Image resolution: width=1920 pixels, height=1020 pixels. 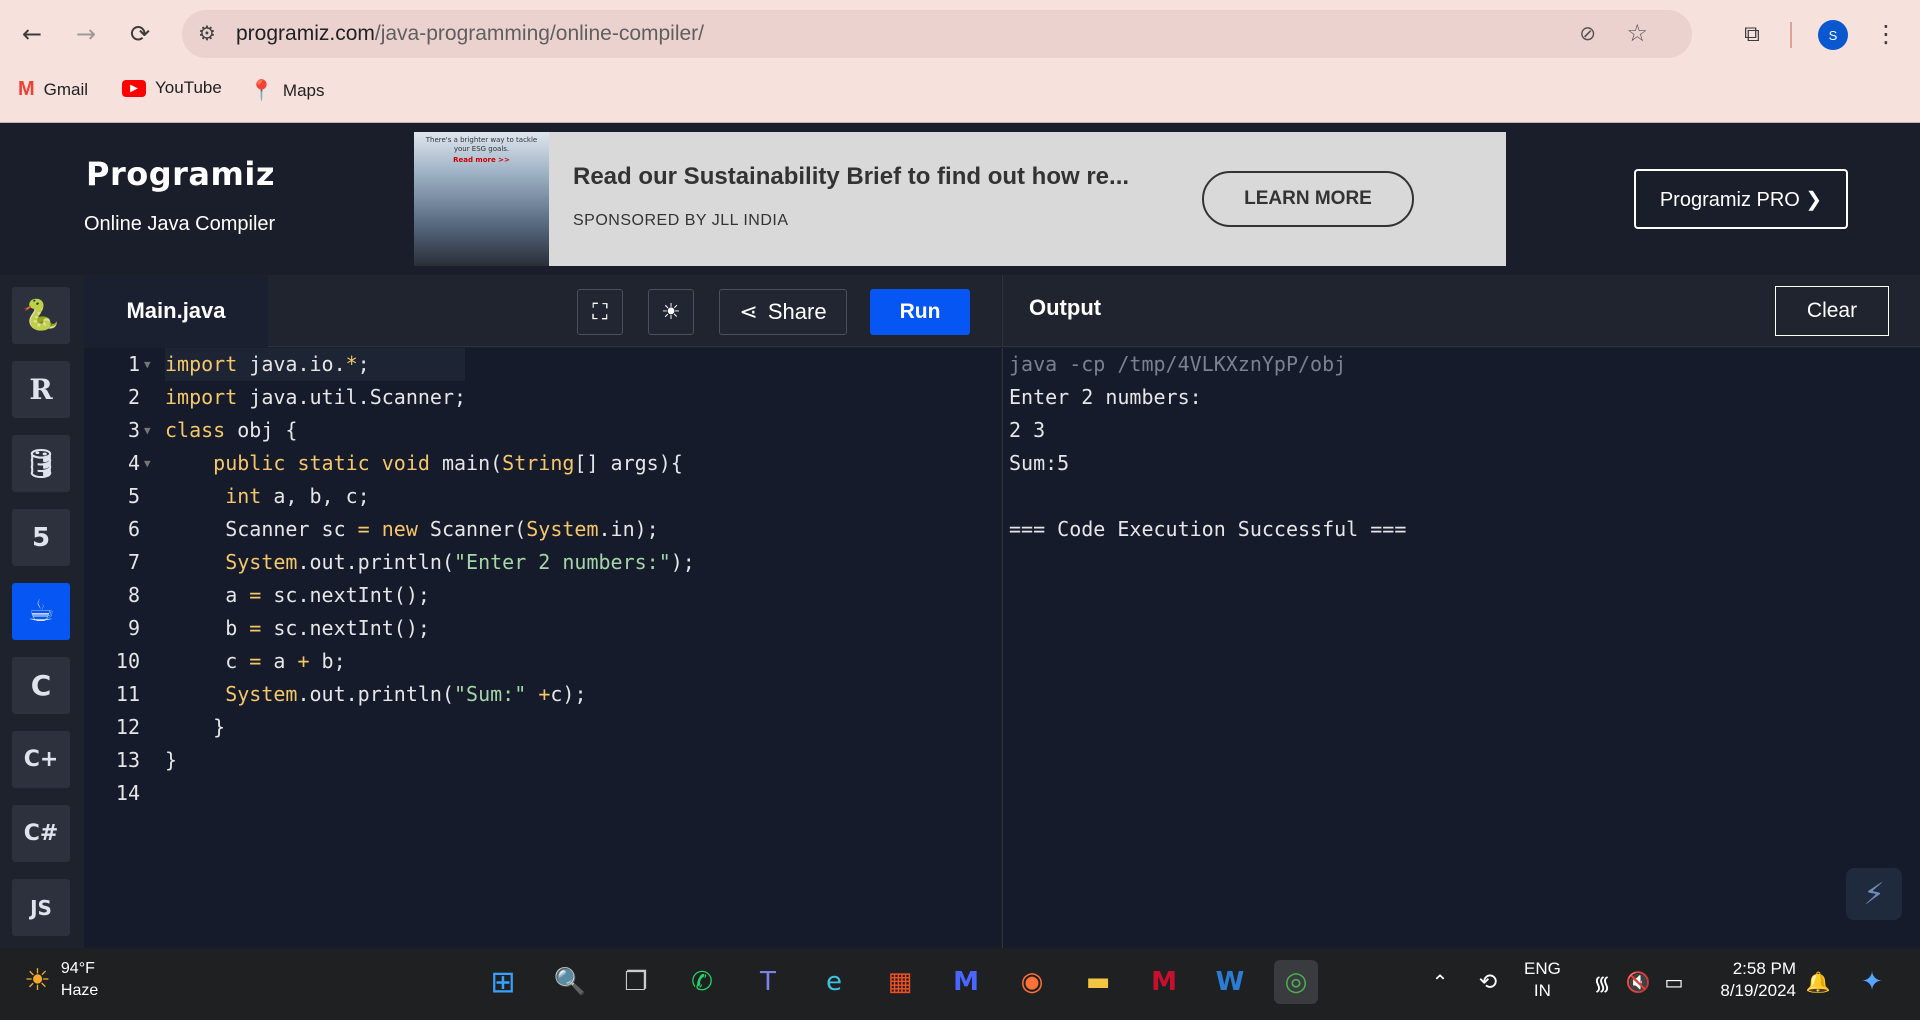 What do you see at coordinates (316, 397) in the screenshot?
I see `line-code: import java.util.Scanner;` at bounding box center [316, 397].